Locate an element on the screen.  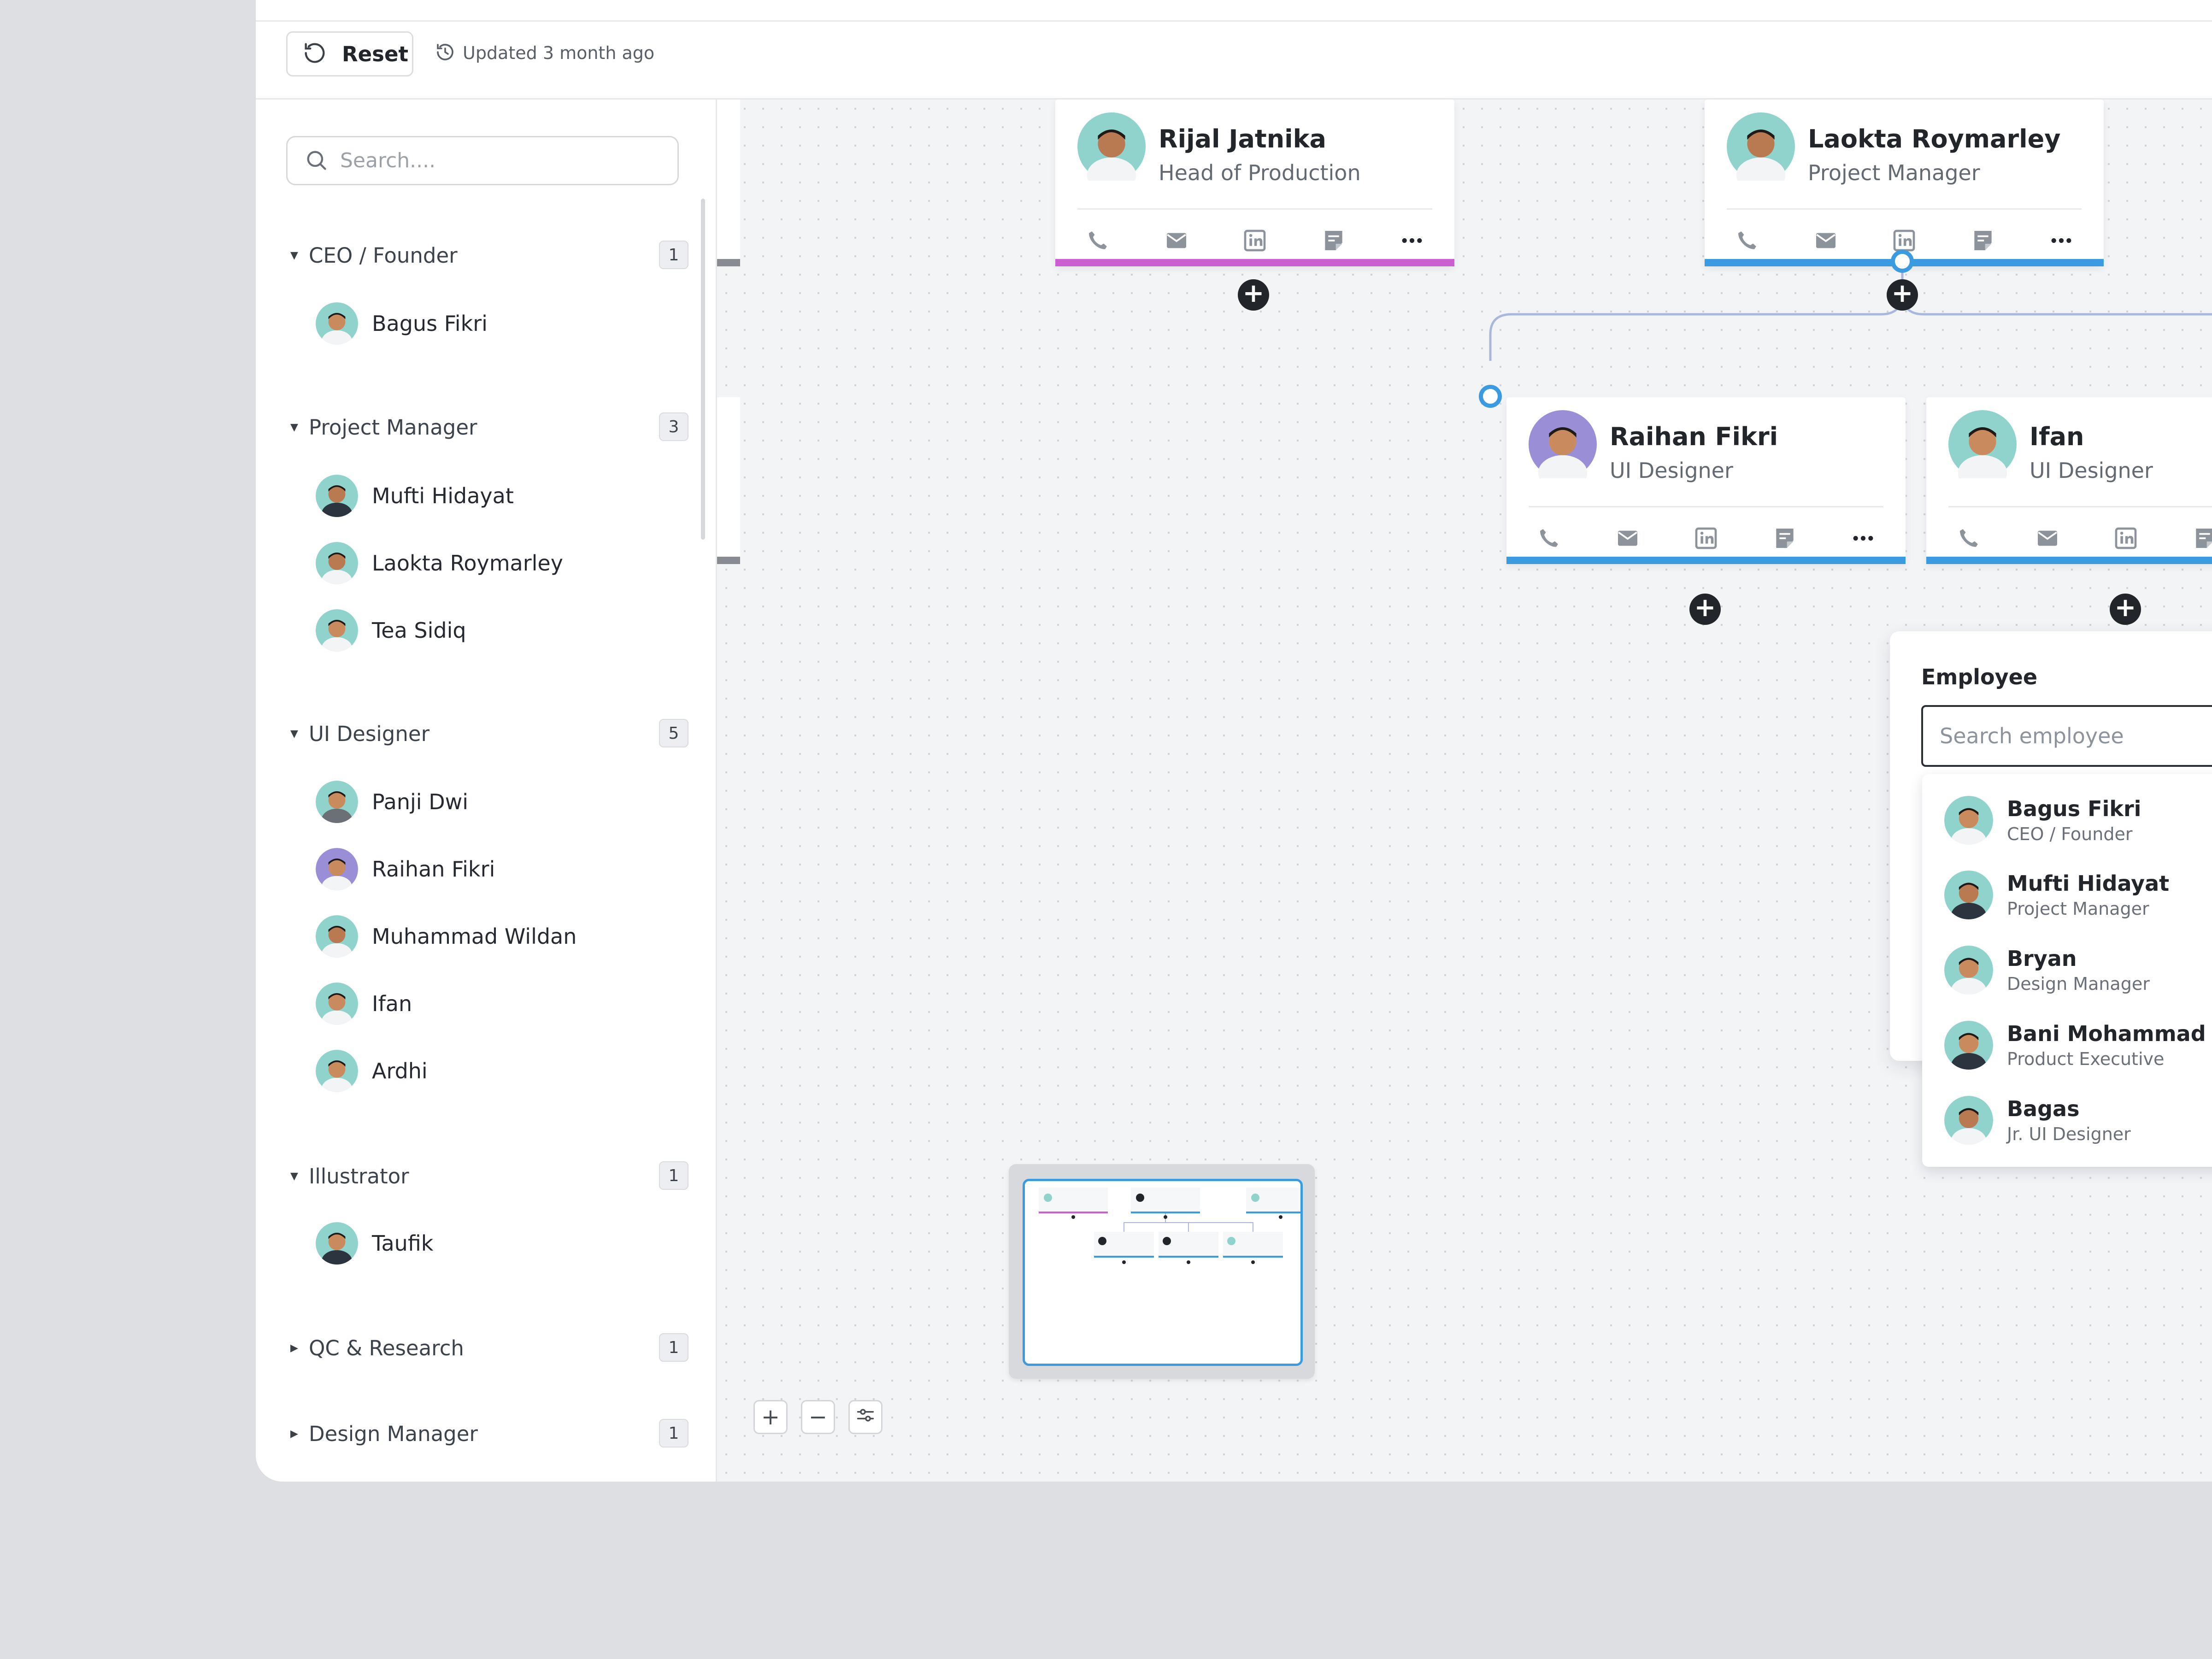
sidebar-person: Mufti Hidayat is located at coordinates (415, 496).